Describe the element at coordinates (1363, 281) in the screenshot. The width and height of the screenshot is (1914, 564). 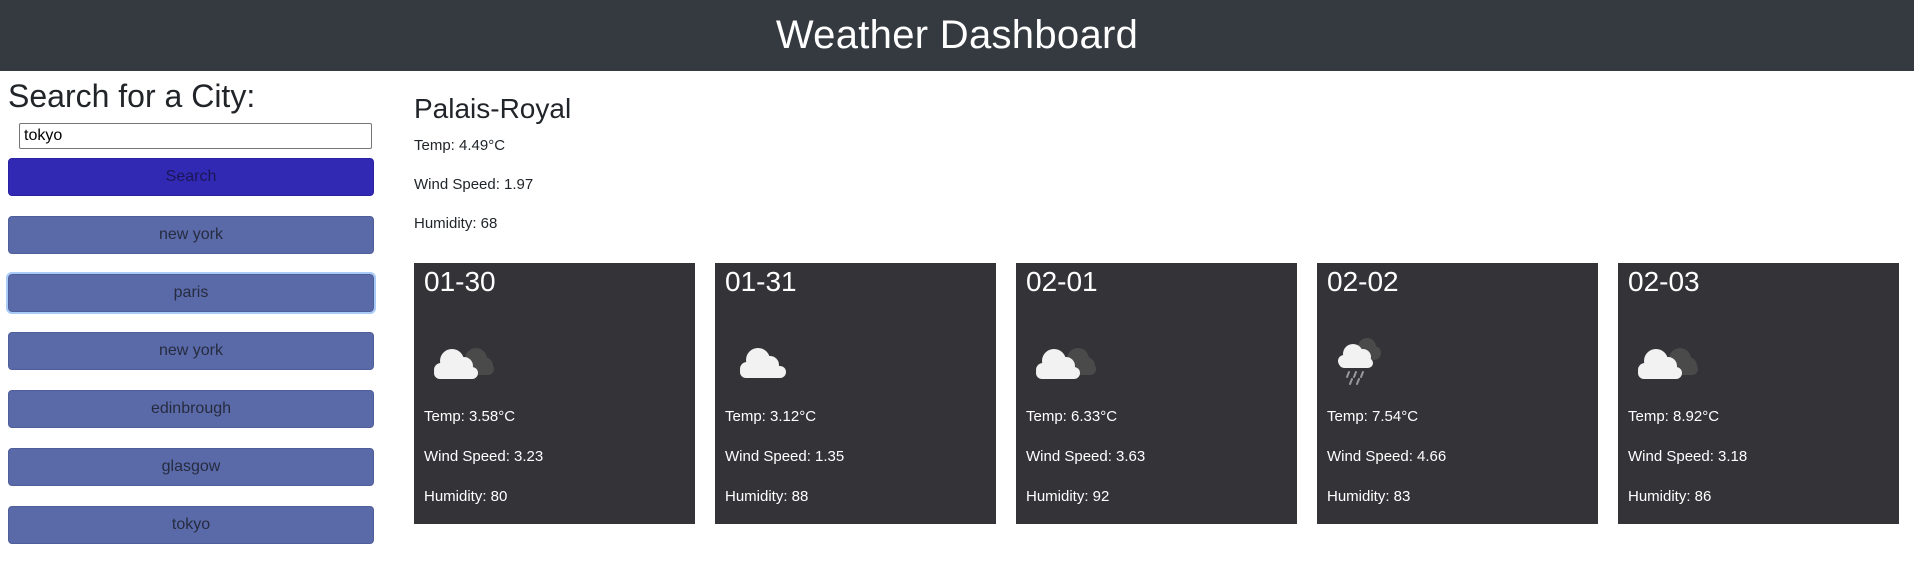
I see `forecast-date: 02-02` at that location.